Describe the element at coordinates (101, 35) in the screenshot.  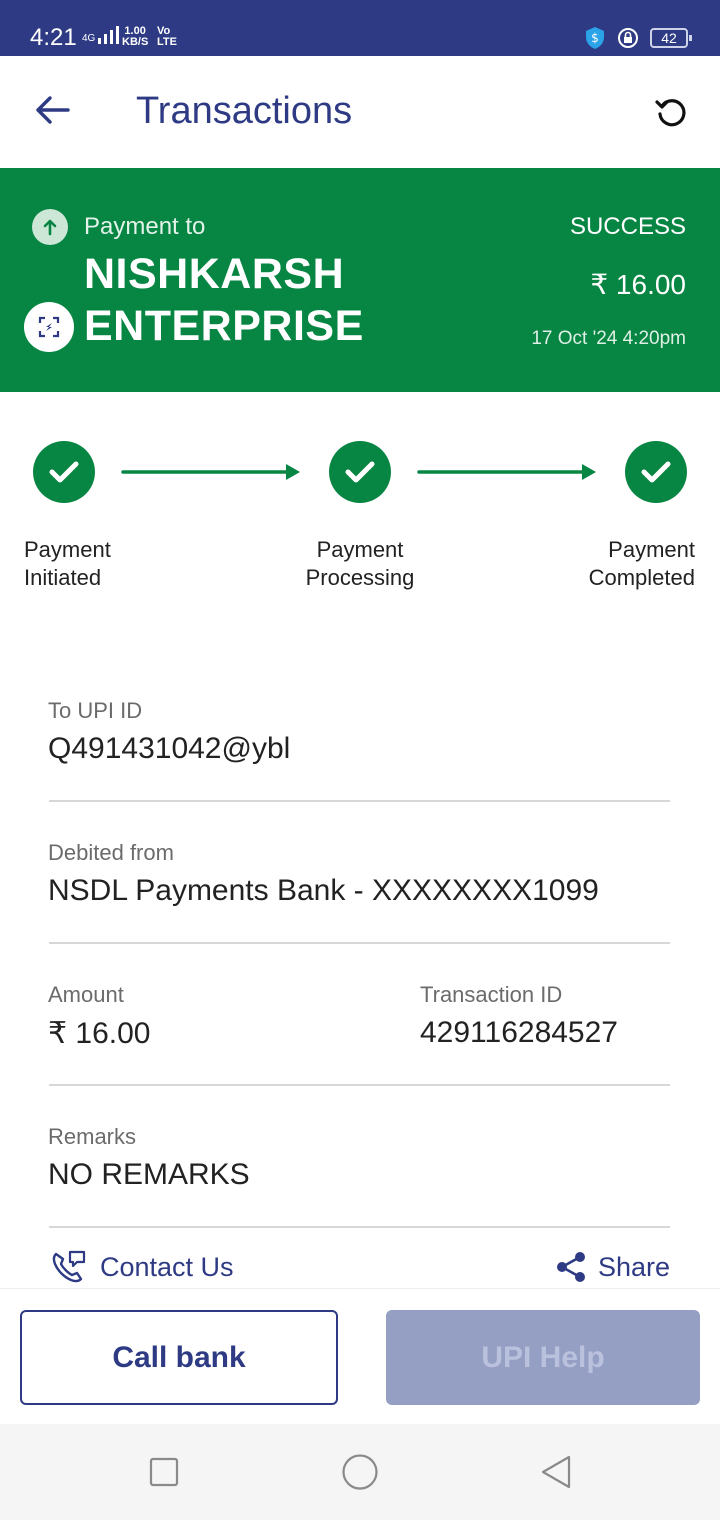
I see `signal-icon: 4G` at that location.